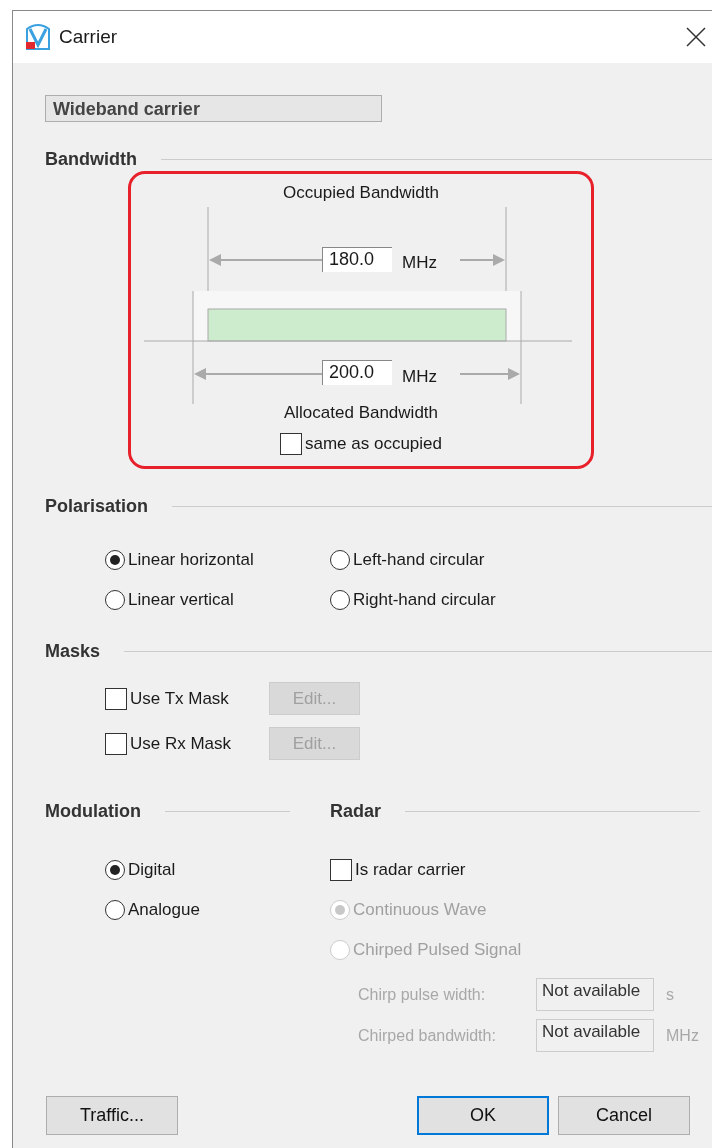  What do you see at coordinates (361, 193) in the screenshot?
I see `occupied-label: Occupied Bandwidth` at bounding box center [361, 193].